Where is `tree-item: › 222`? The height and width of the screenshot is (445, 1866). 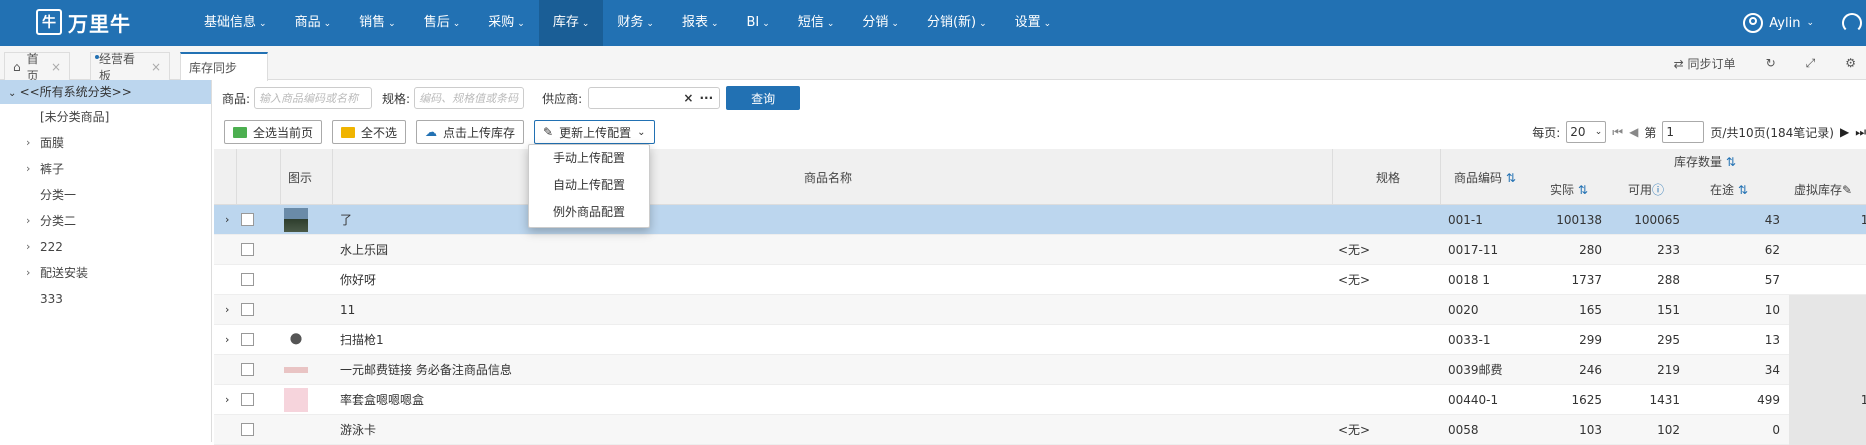
tree-item: › 222 is located at coordinates (105, 247).